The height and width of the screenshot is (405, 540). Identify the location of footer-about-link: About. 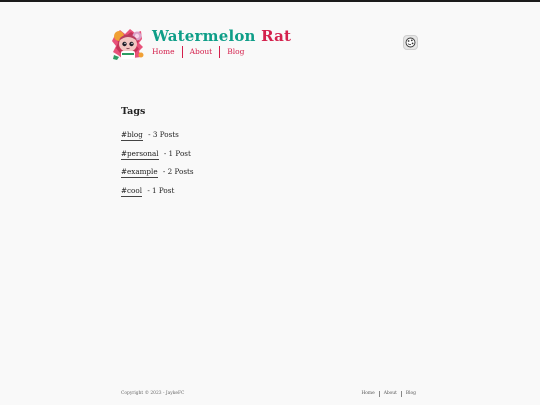
(389, 394).